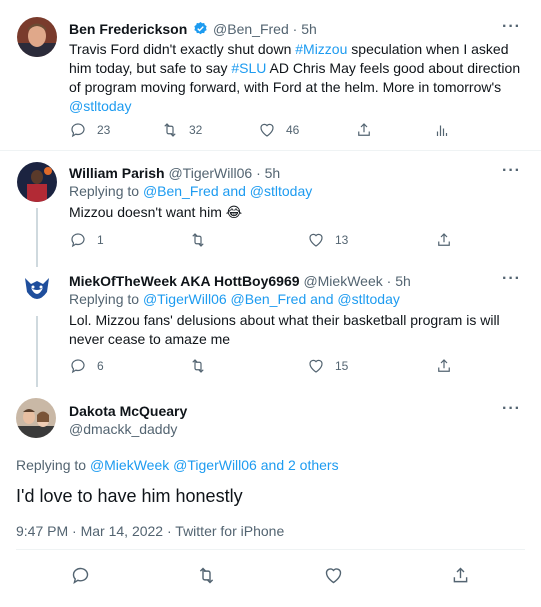 Image resolution: width=541 pixels, height=607 pixels. Describe the element at coordinates (321, 49) in the screenshot. I see `hashtag-mizzou: #Mizzou` at that location.